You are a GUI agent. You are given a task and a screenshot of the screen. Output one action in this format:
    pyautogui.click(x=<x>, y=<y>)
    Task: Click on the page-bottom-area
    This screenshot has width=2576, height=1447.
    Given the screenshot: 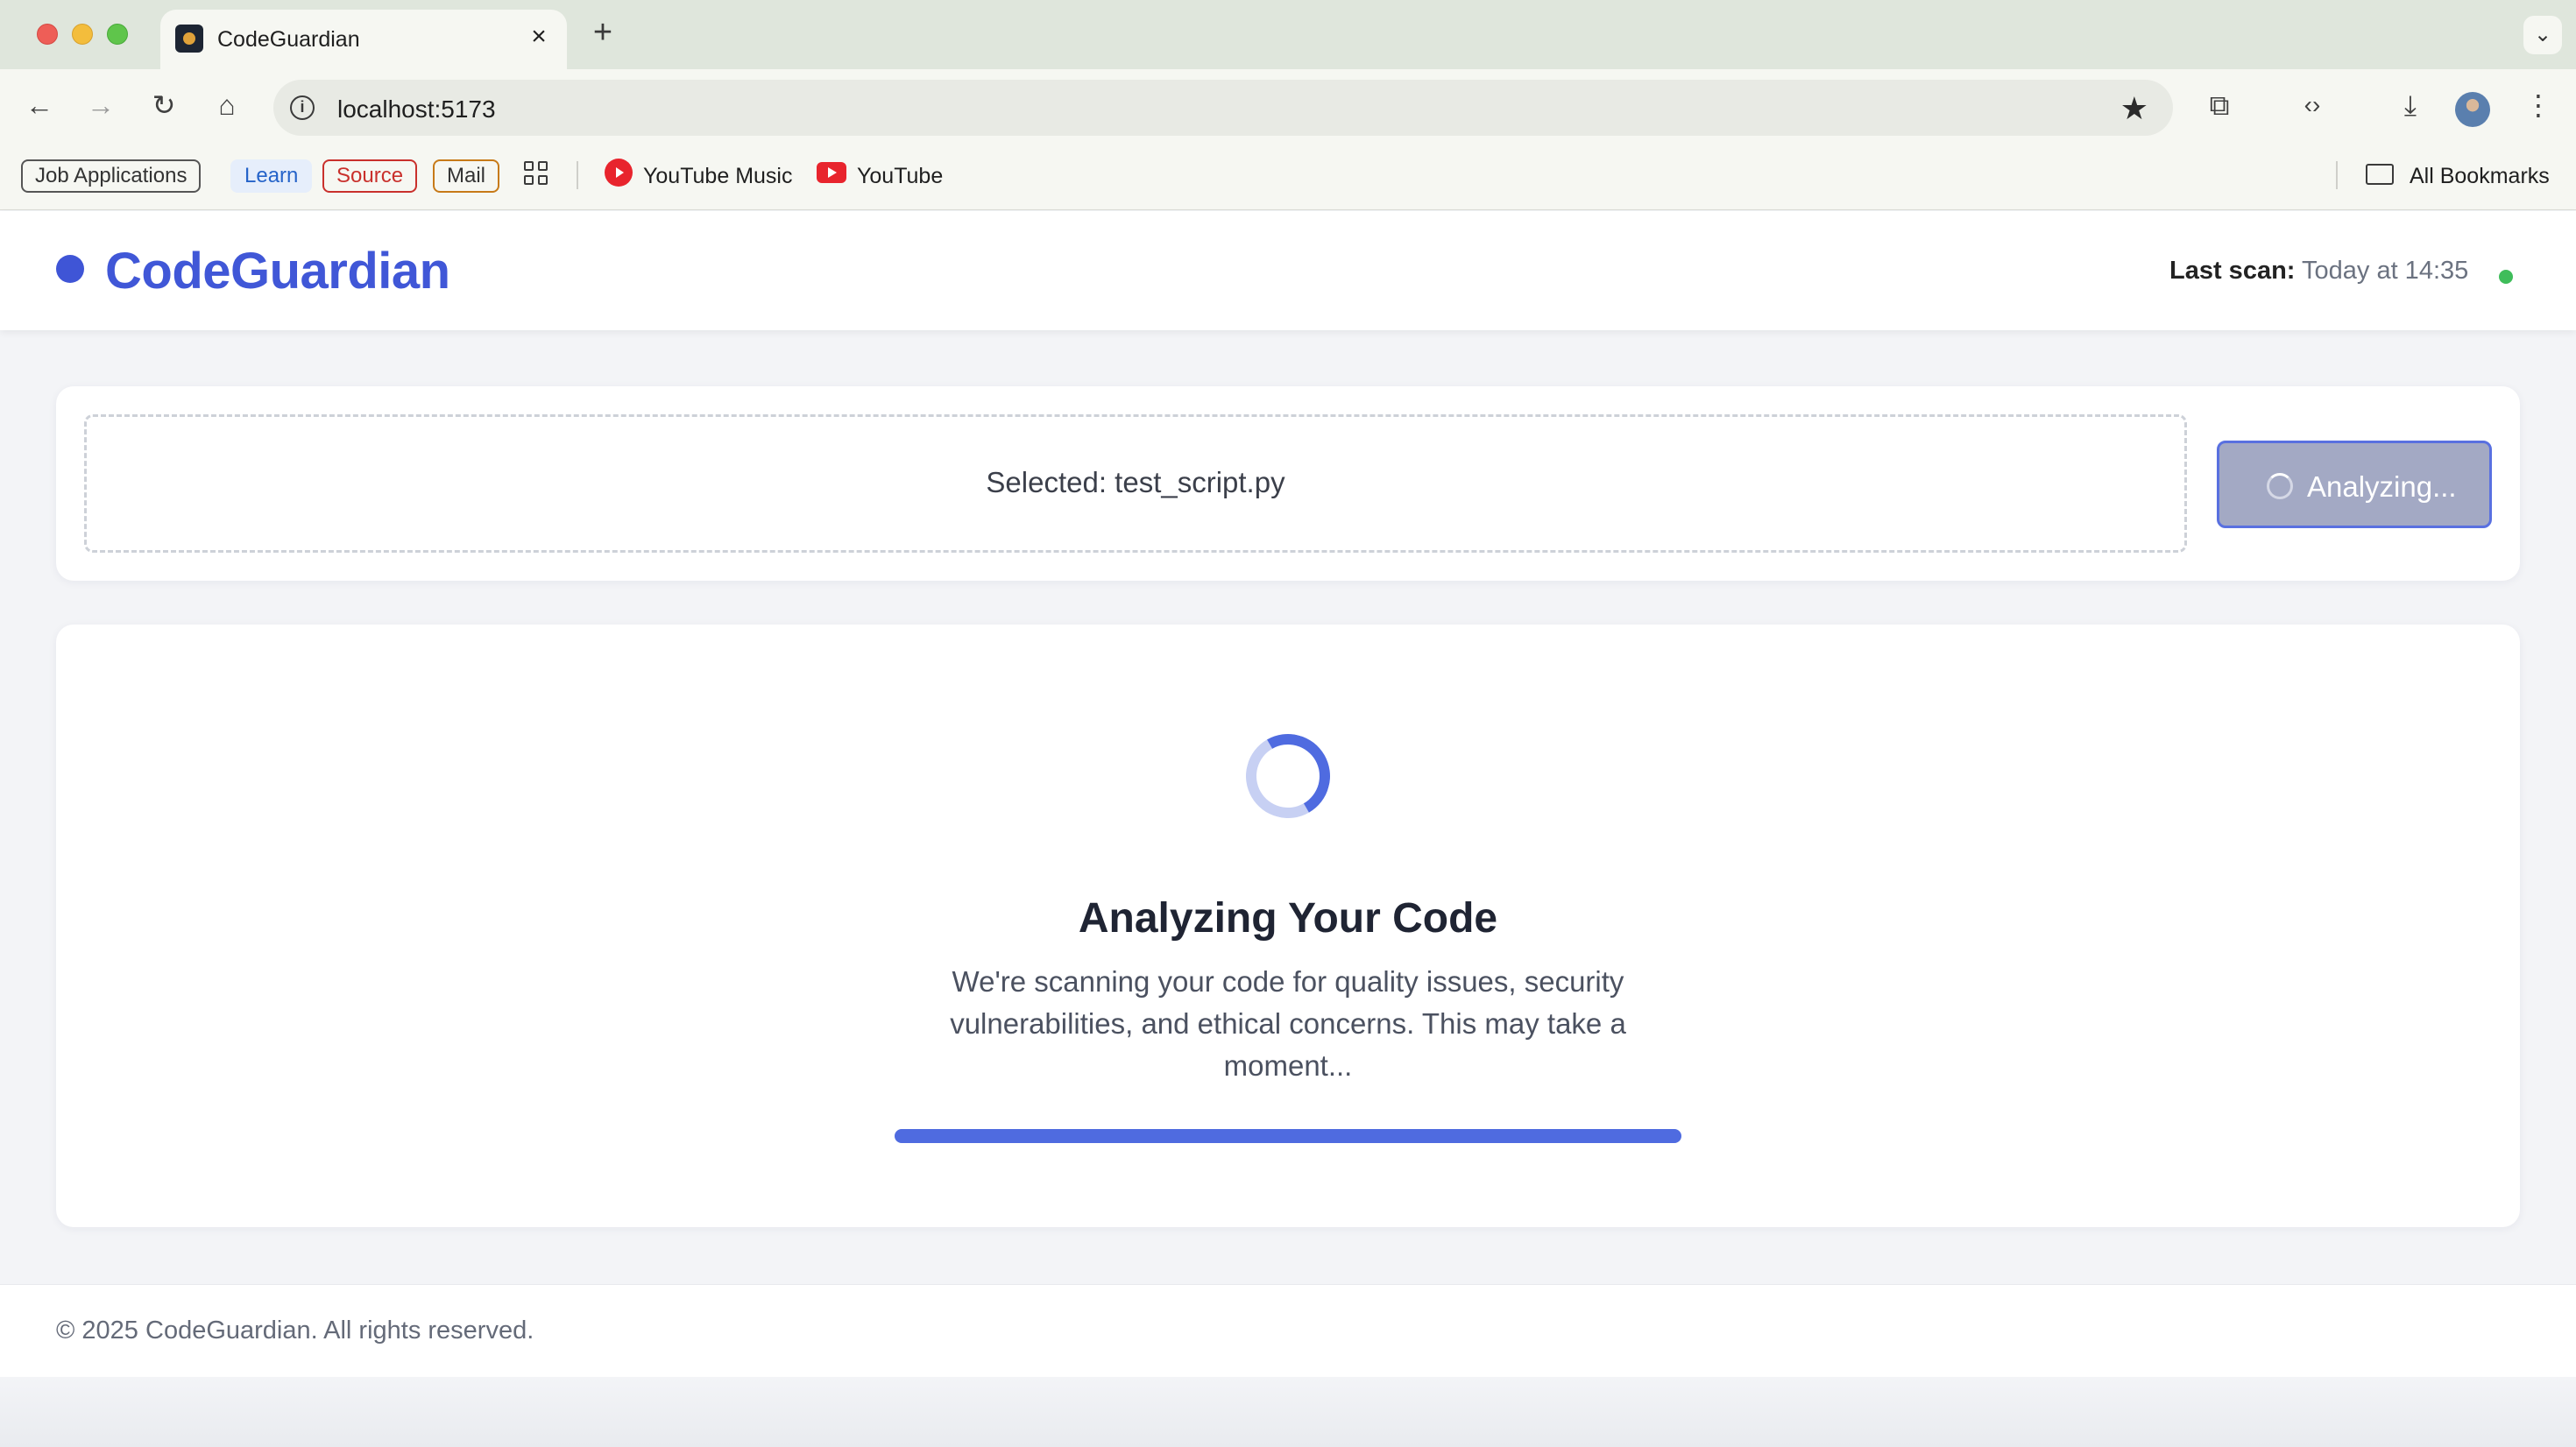 What is the action you would take?
    pyautogui.click(x=1288, y=1412)
    